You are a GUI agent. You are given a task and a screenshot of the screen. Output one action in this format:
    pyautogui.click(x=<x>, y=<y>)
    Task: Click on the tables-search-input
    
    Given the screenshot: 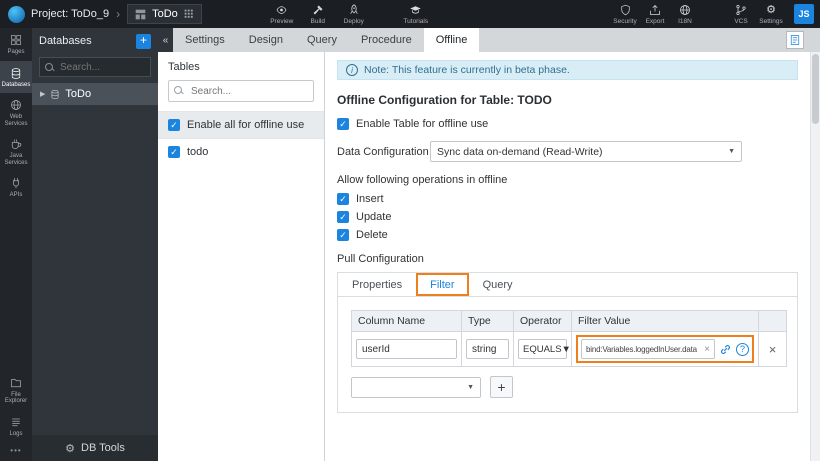 What is the action you would take?
    pyautogui.click(x=241, y=91)
    